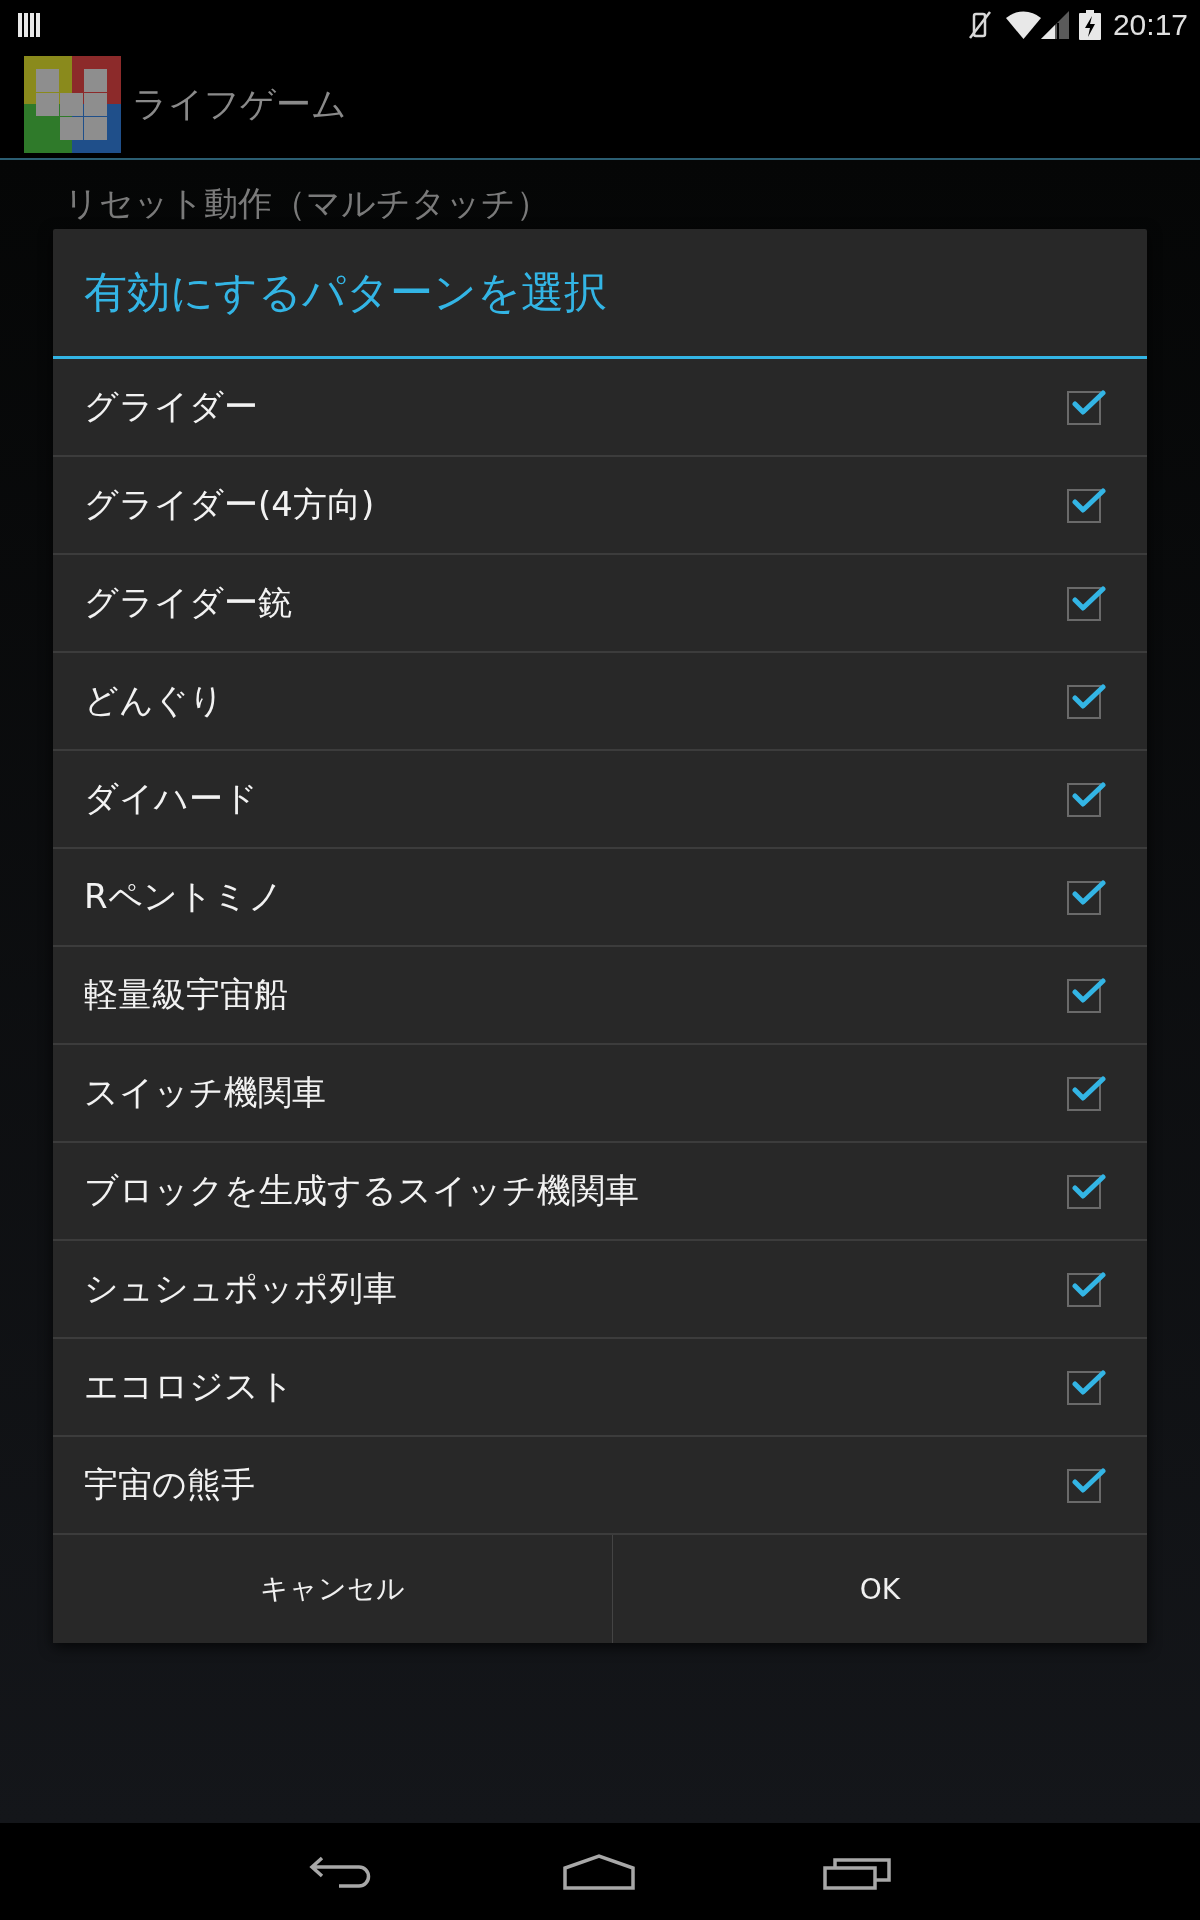  What do you see at coordinates (29, 25) in the screenshot?
I see `bars-icon` at bounding box center [29, 25].